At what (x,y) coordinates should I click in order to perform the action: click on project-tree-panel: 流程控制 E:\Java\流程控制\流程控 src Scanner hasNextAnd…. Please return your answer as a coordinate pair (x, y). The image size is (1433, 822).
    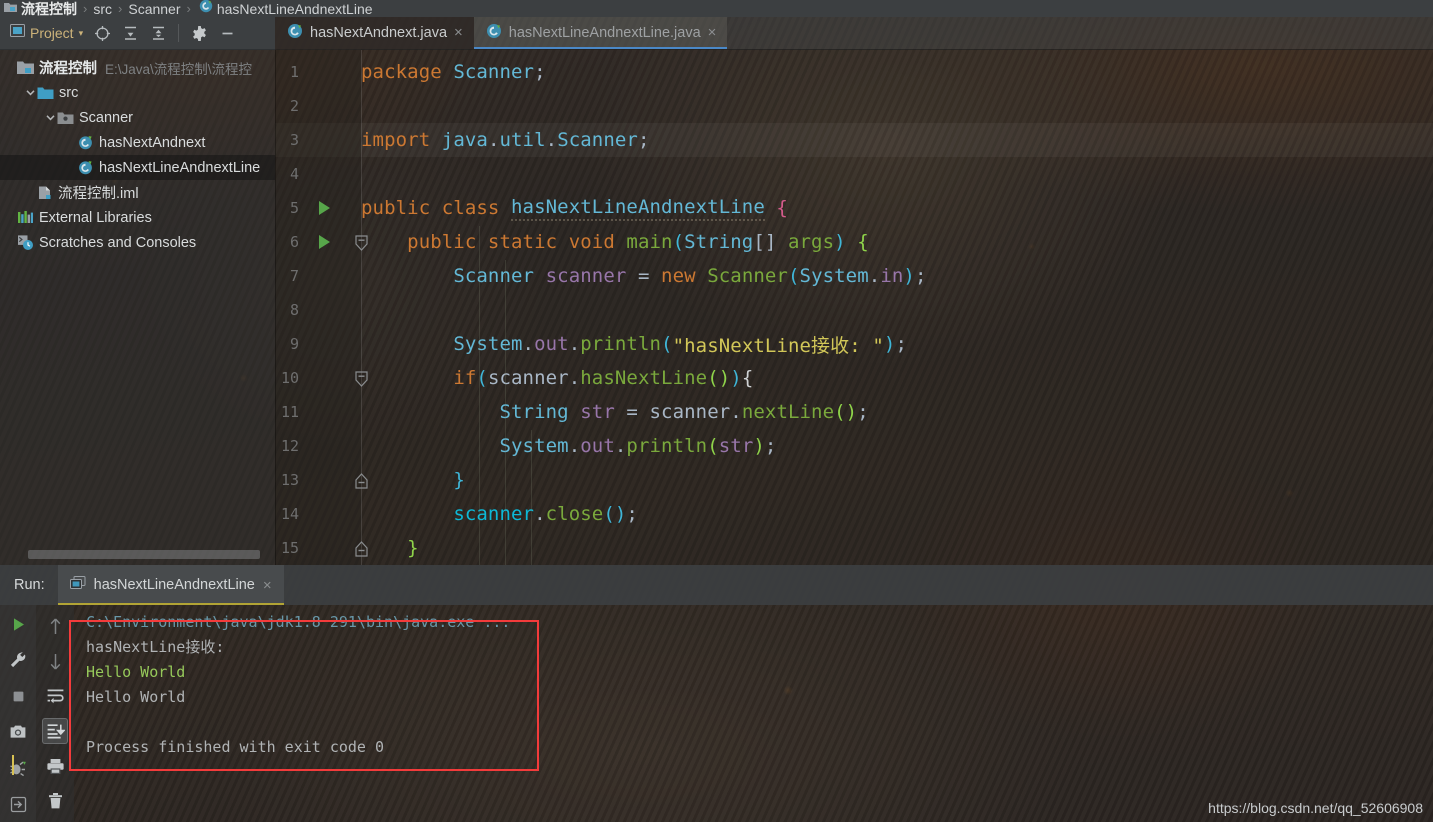
    Looking at the image, I should click on (137, 307).